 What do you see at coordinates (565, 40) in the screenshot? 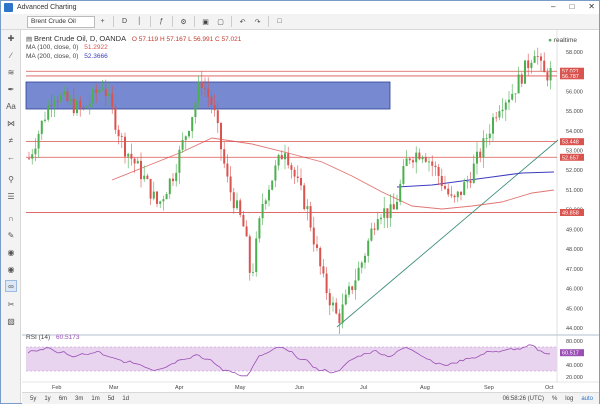
I see `realtime-label: realtime` at bounding box center [565, 40].